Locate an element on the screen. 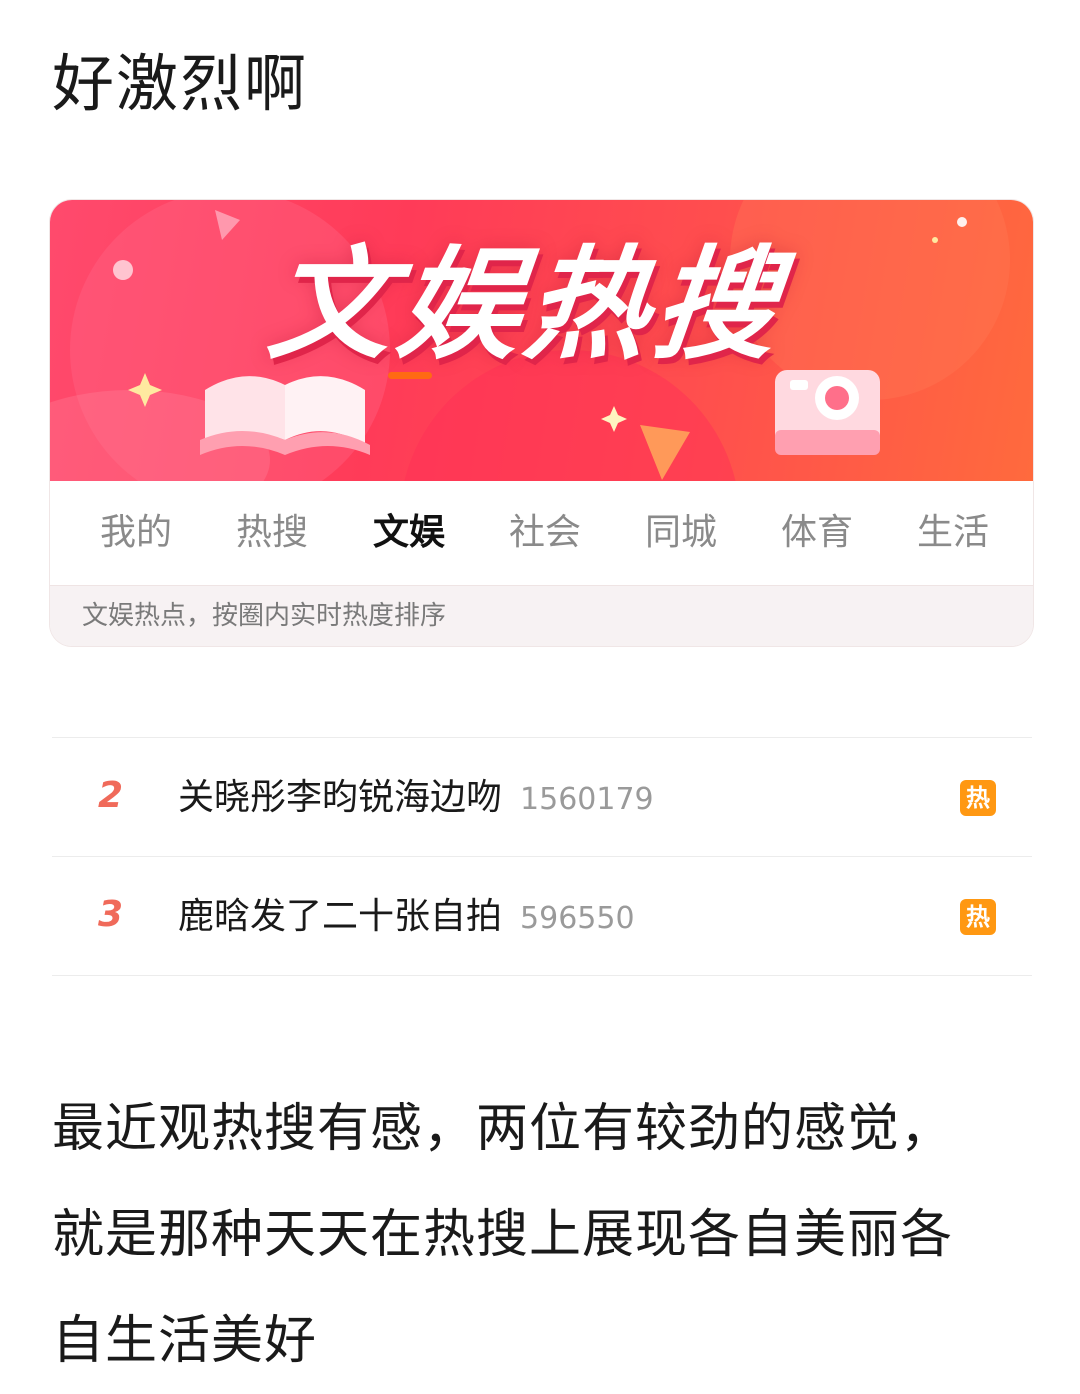 Image resolution: width=1080 pixels, height=1394 pixels. tab-local: 同城 is located at coordinates (681, 533).